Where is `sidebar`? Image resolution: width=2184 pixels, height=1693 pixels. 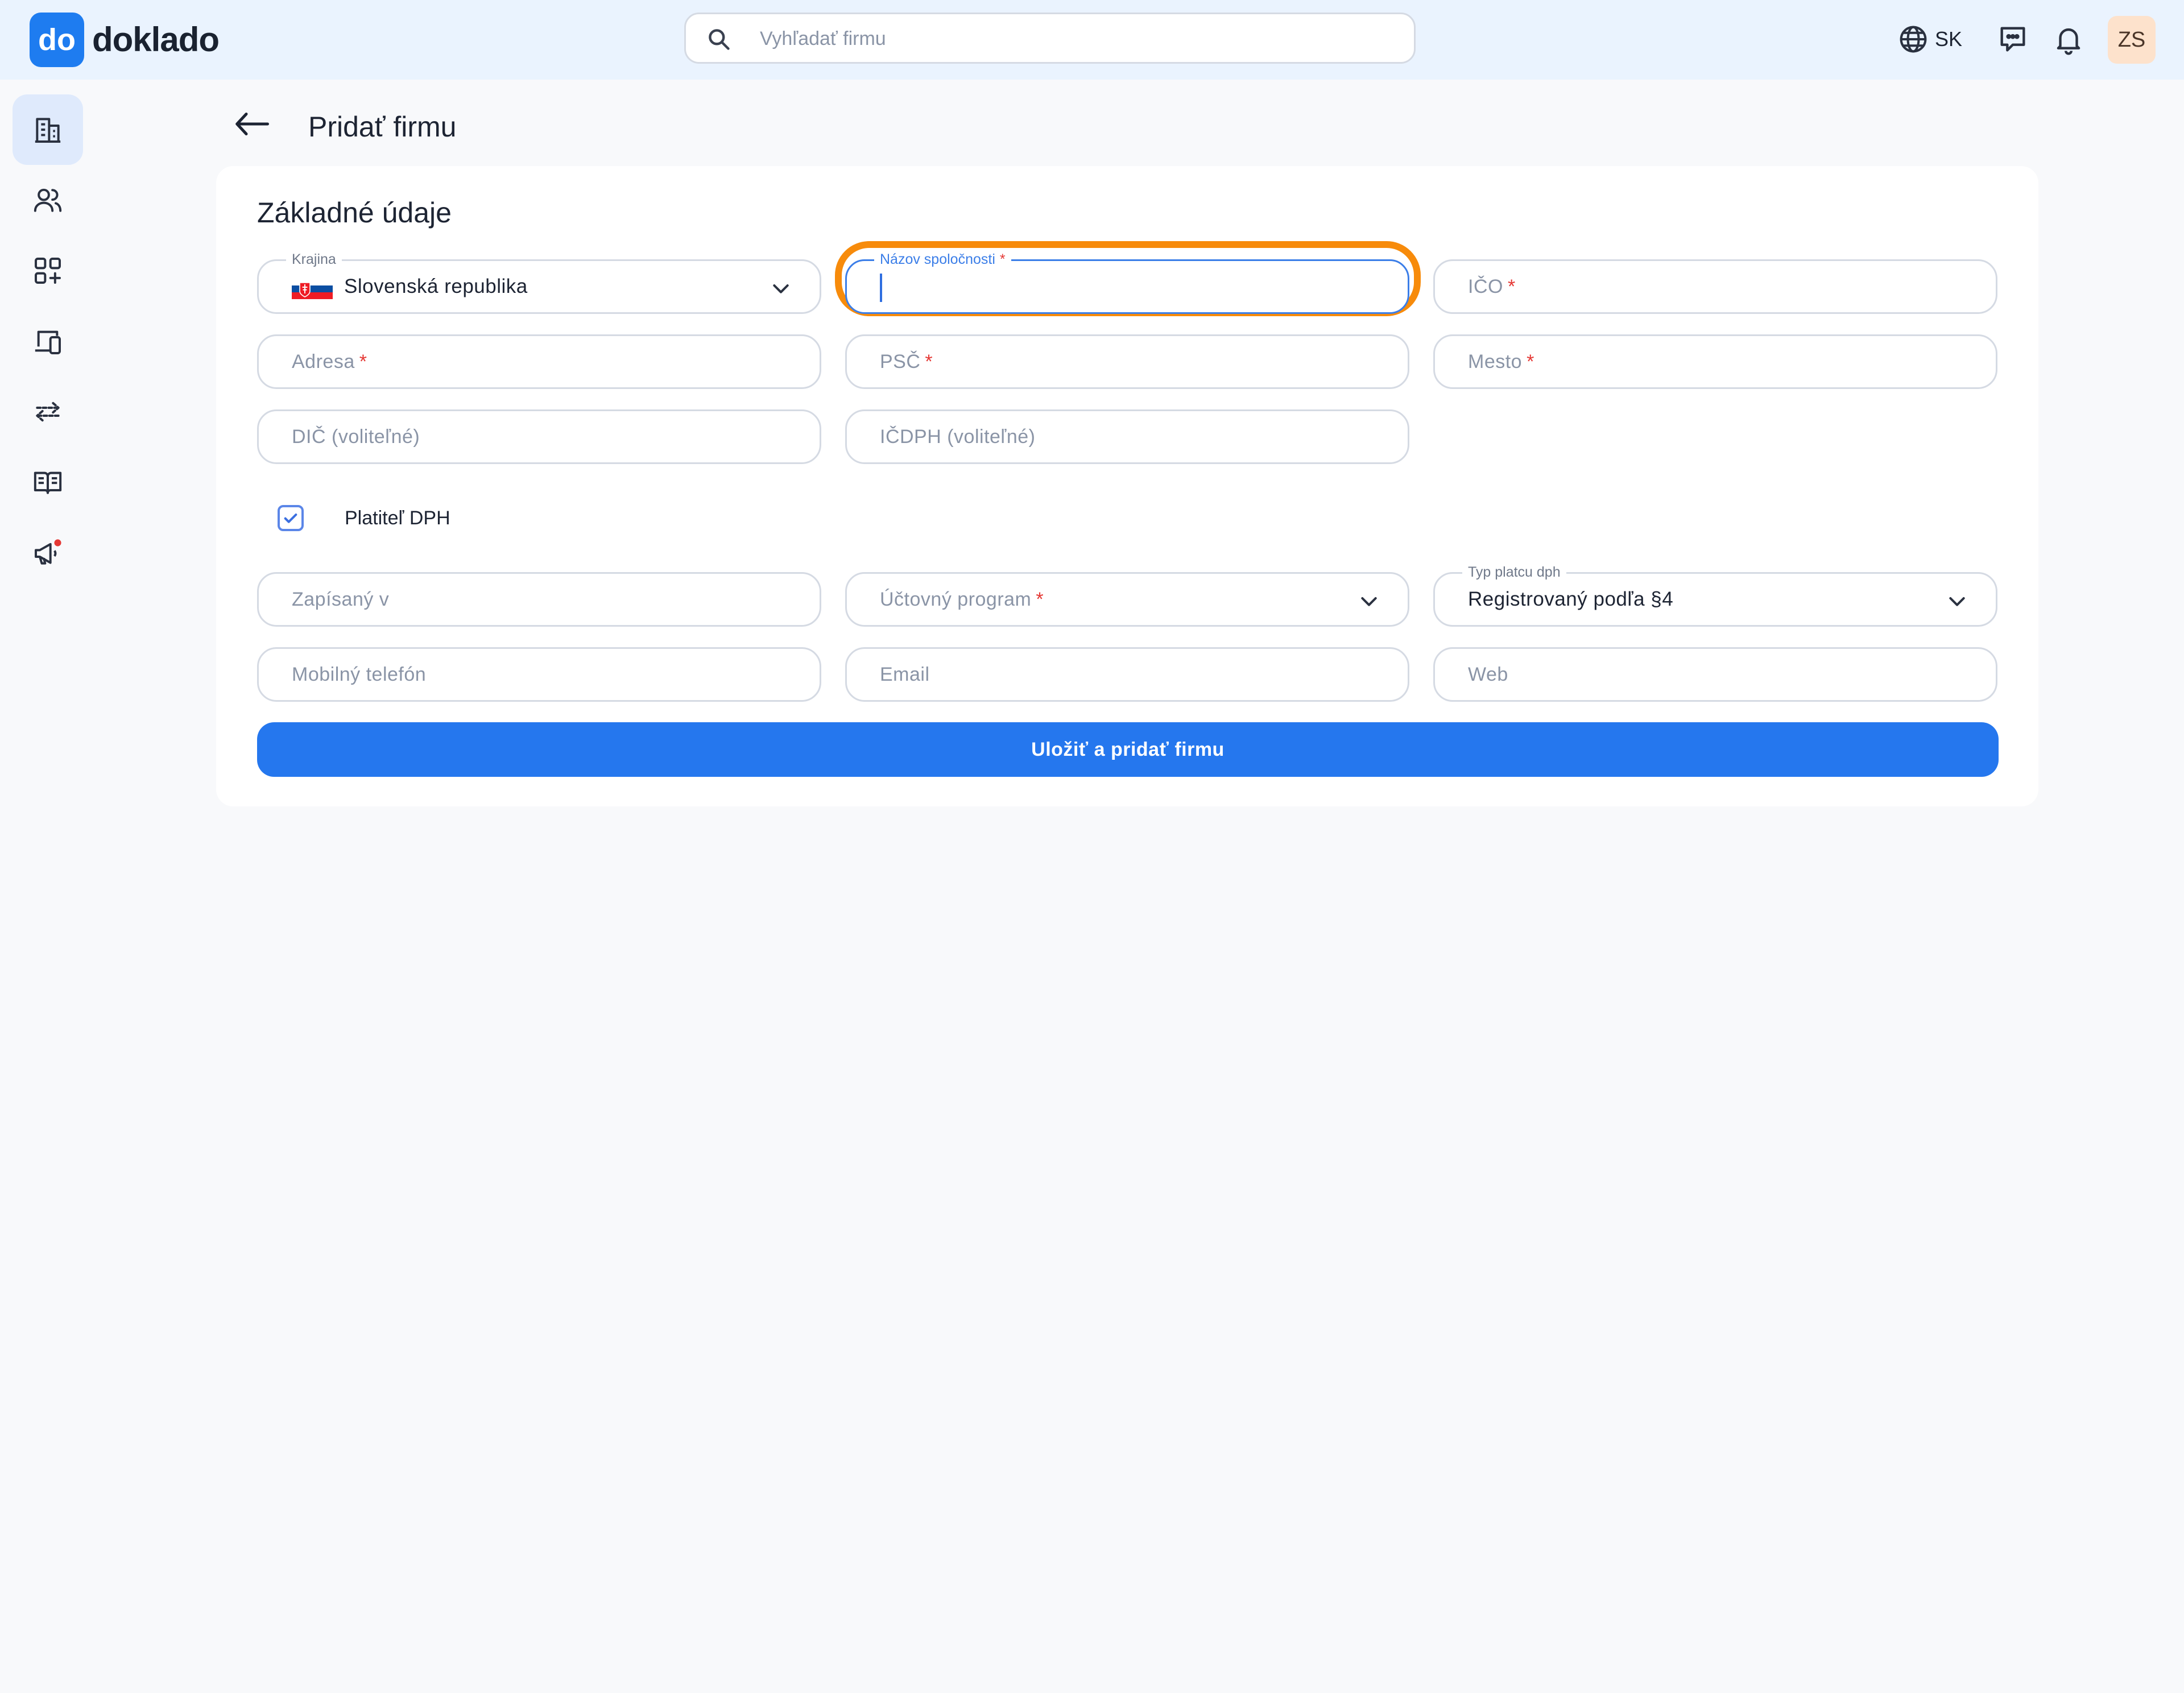
sidebar is located at coordinates (48, 886).